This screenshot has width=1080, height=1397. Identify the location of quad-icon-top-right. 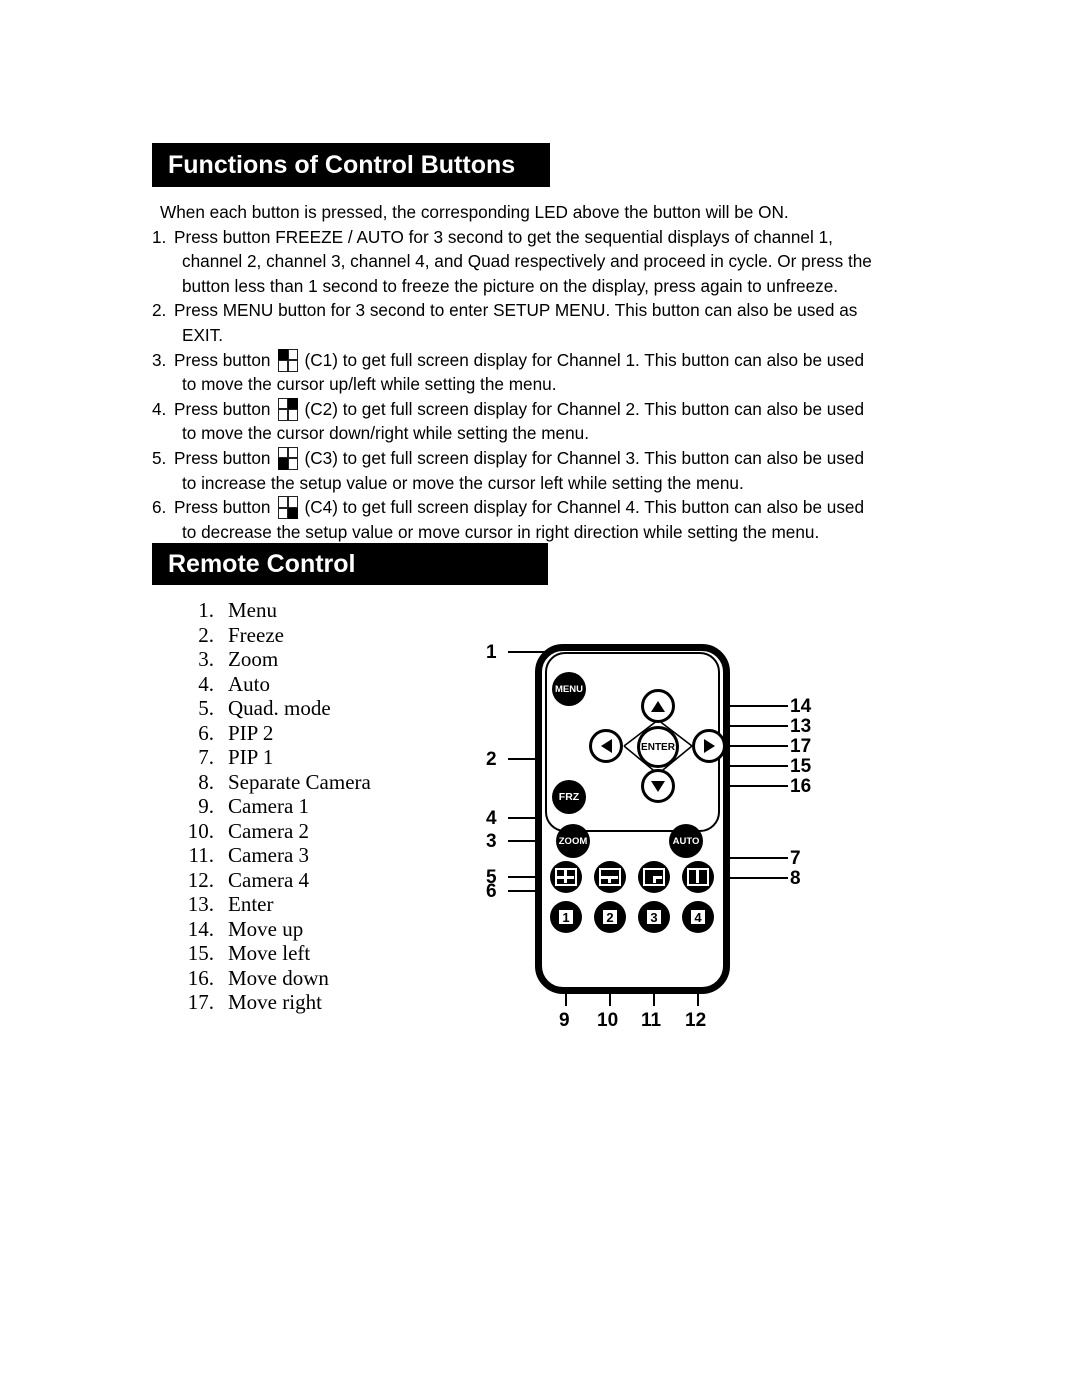
(287, 409).